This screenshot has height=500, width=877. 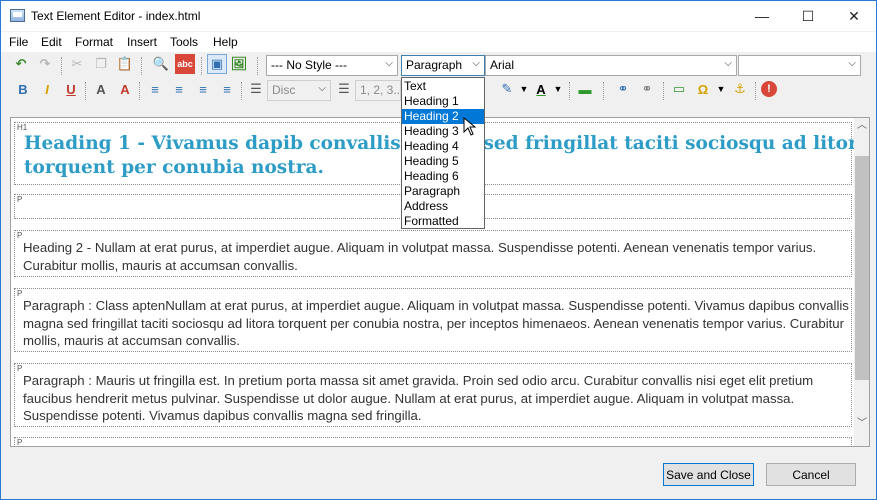 I want to click on save-and-close-button: Save and Close, so click(x=708, y=474).